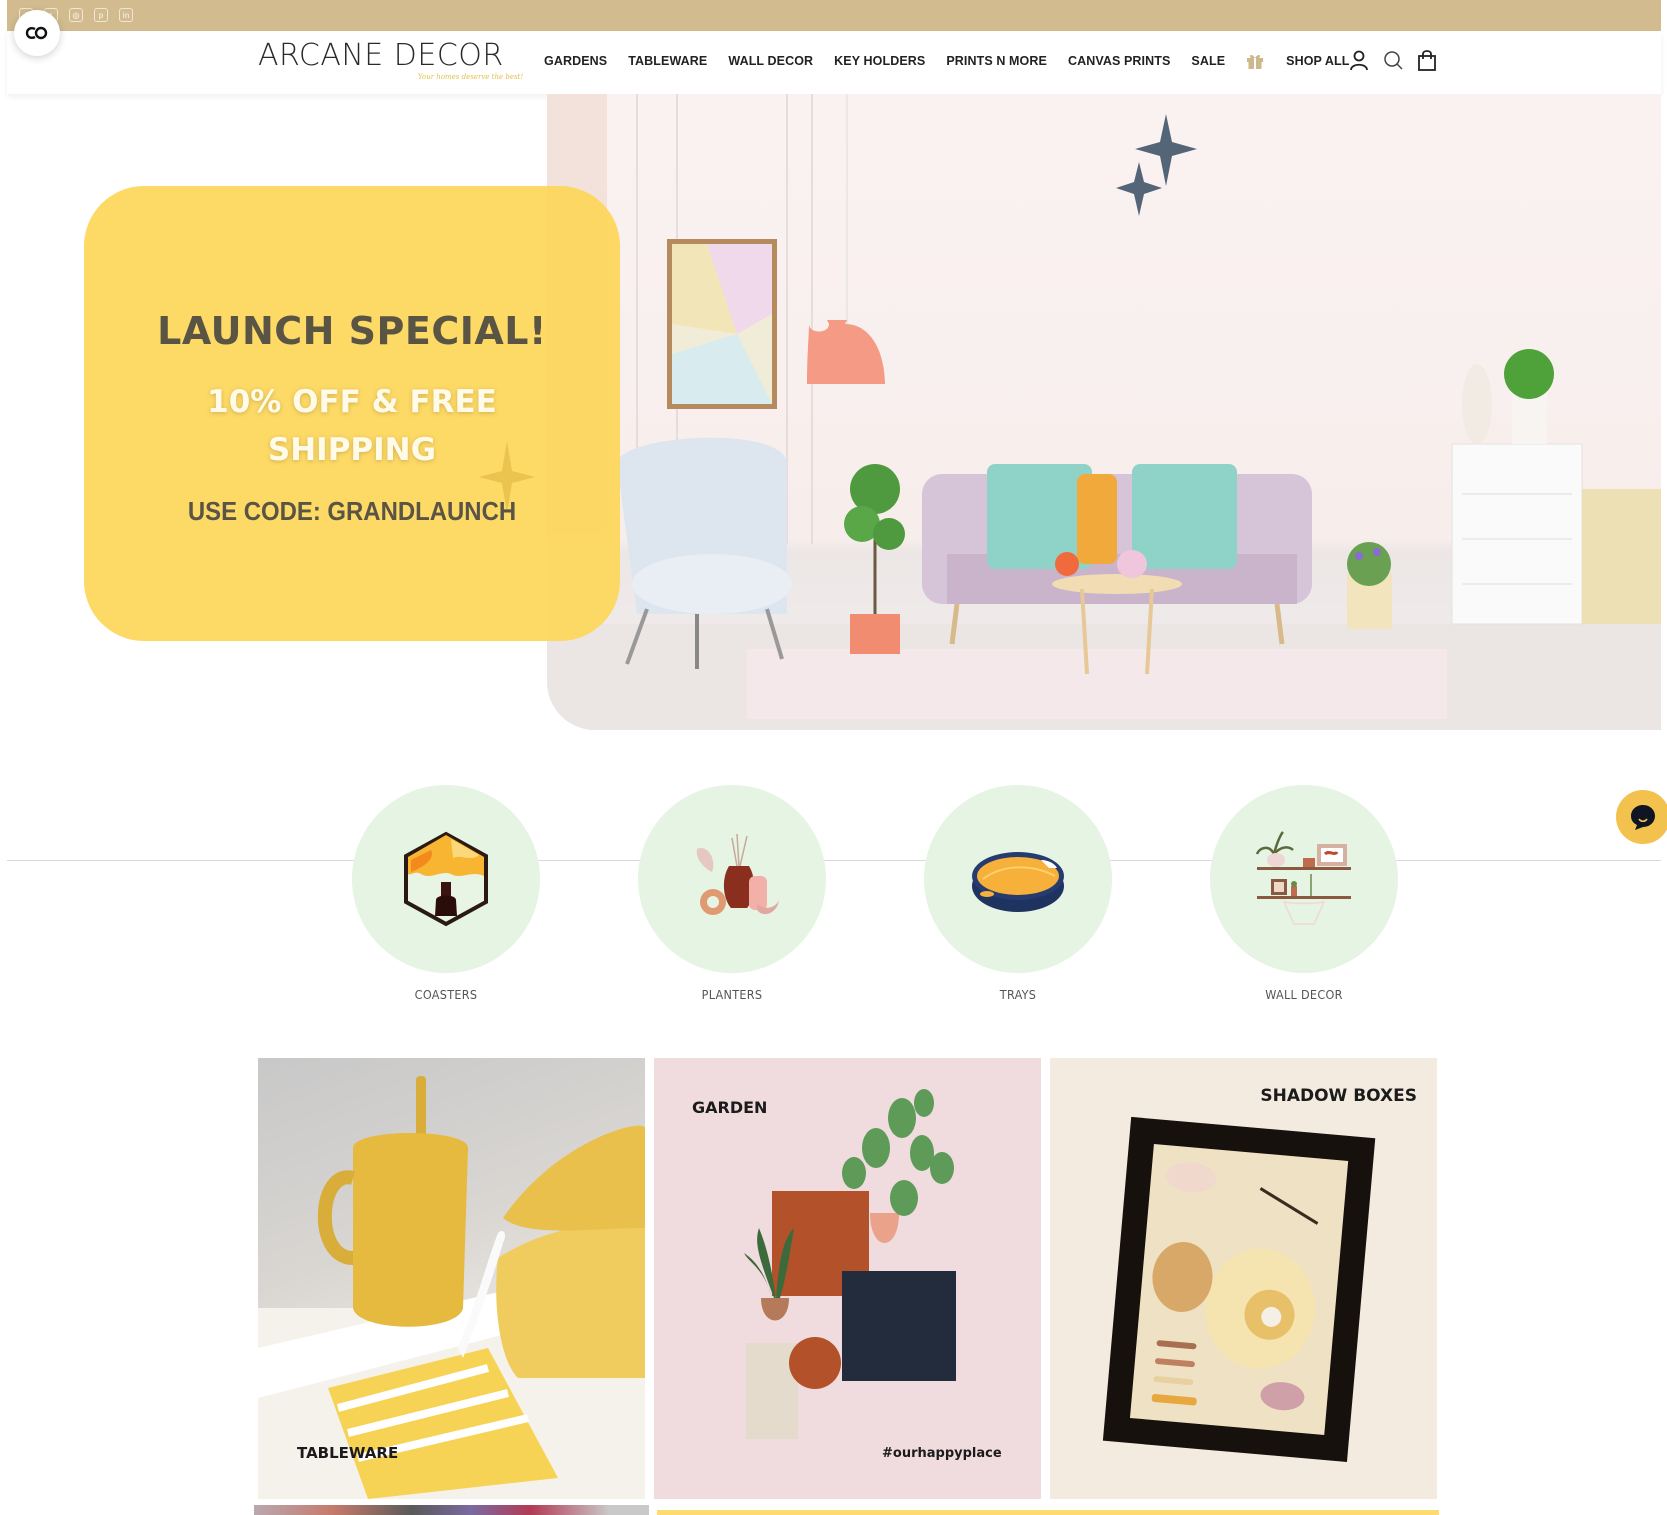 This screenshot has width=1667, height=1515. I want to click on wall-shelf-icon, so click(1303, 878).